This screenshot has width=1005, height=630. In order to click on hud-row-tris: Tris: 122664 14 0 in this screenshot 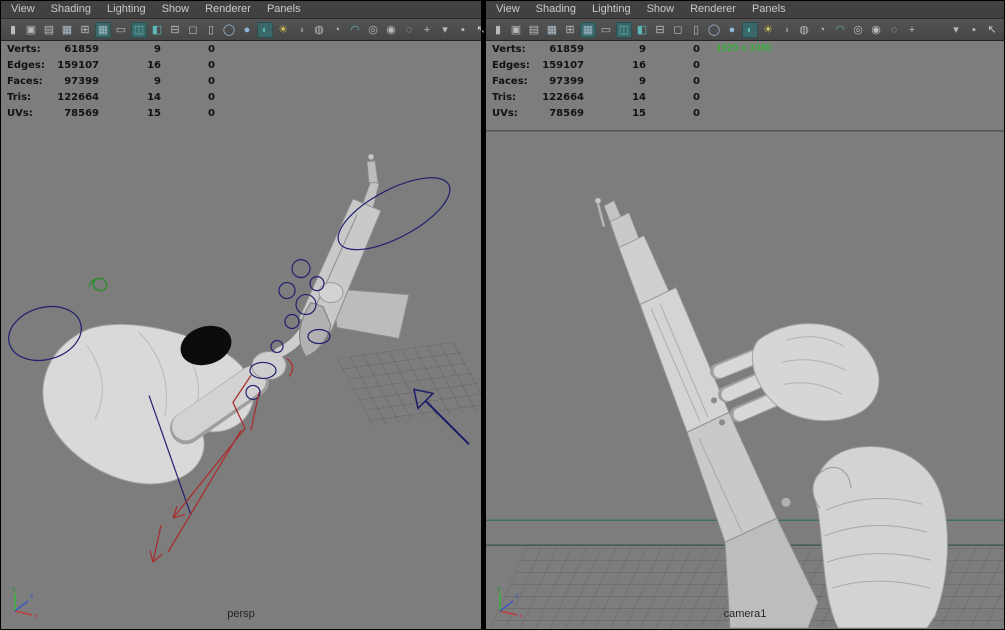, I will do `click(111, 97)`.